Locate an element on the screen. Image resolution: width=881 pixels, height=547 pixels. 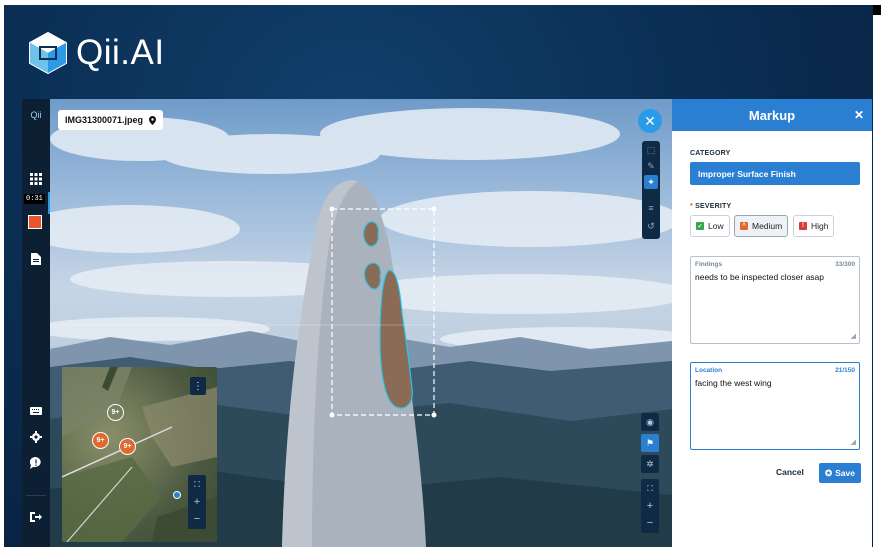
file-name: IMG31300071.jpeg is located at coordinates (104, 120).